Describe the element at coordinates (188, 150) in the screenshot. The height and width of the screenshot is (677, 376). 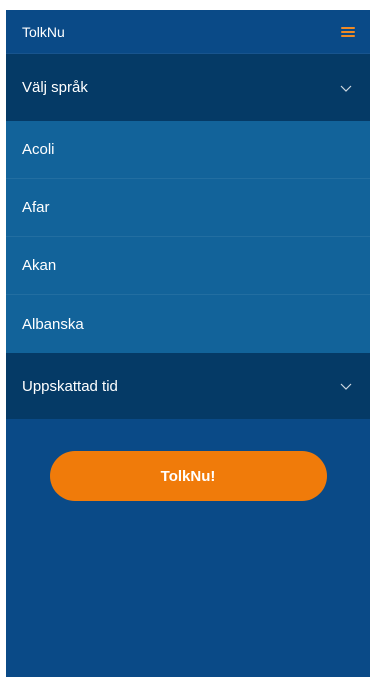
I see `language-item-acoli: Acoli` at that location.